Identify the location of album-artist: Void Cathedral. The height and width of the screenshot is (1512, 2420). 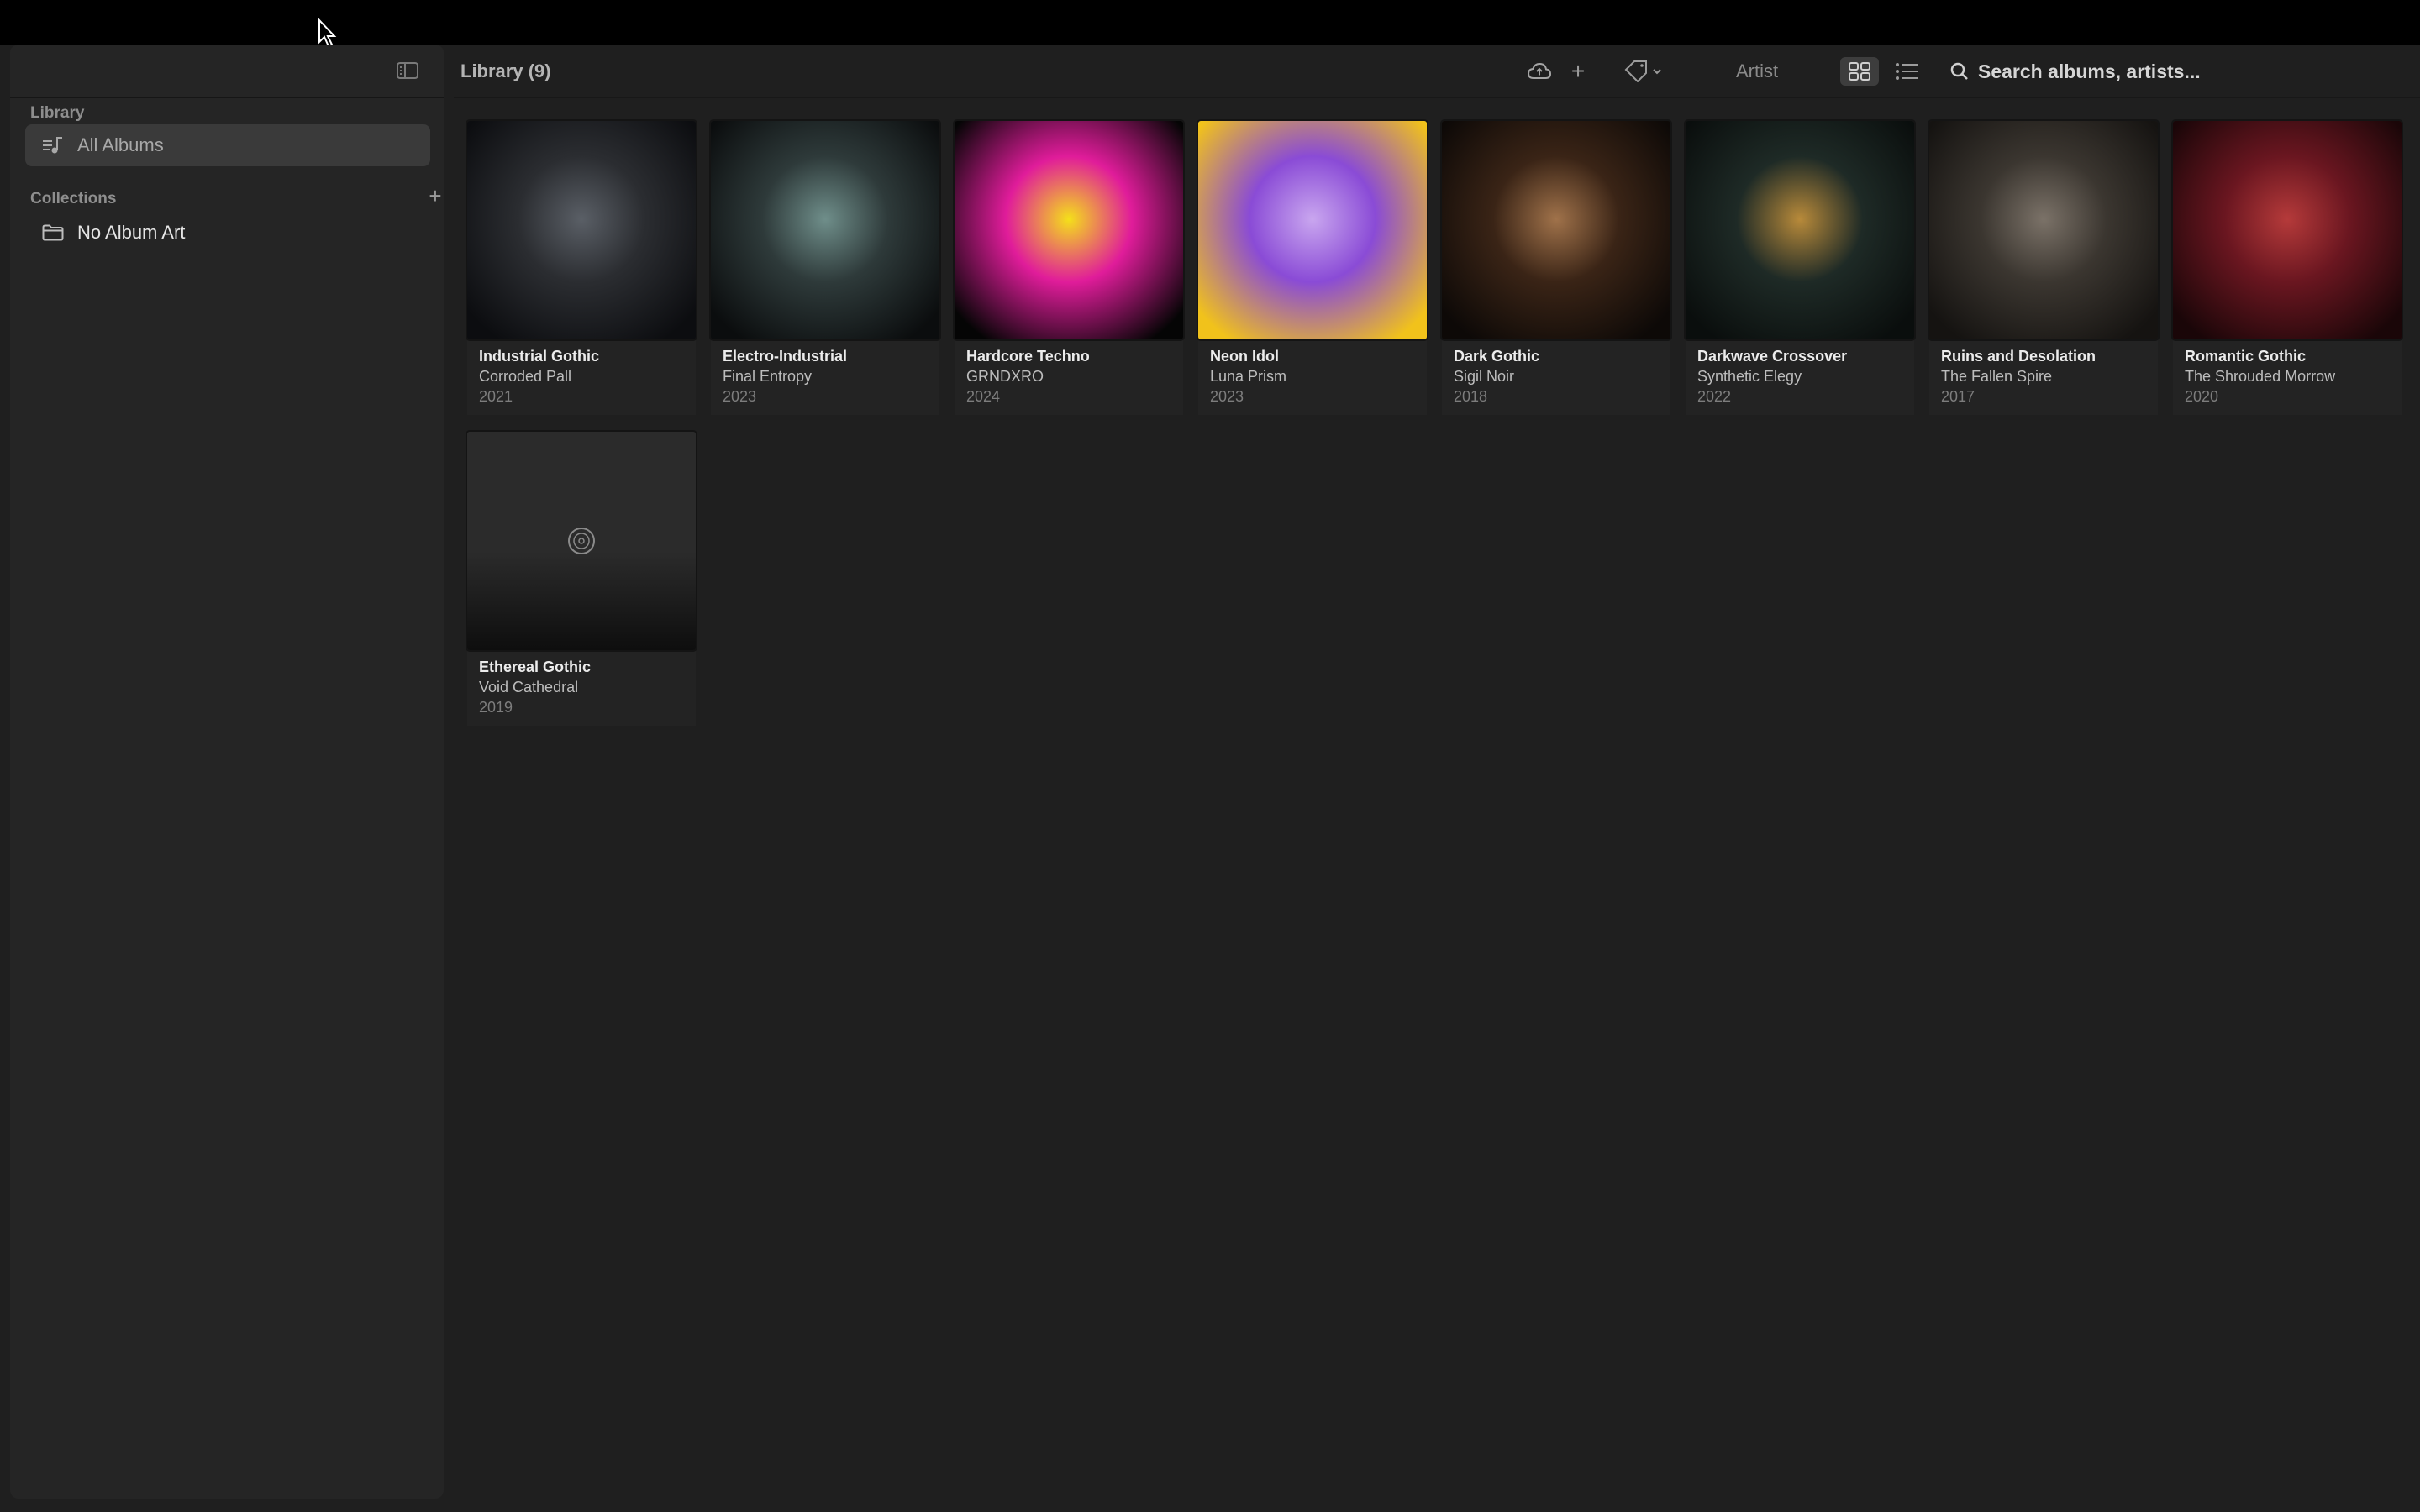
(529, 687).